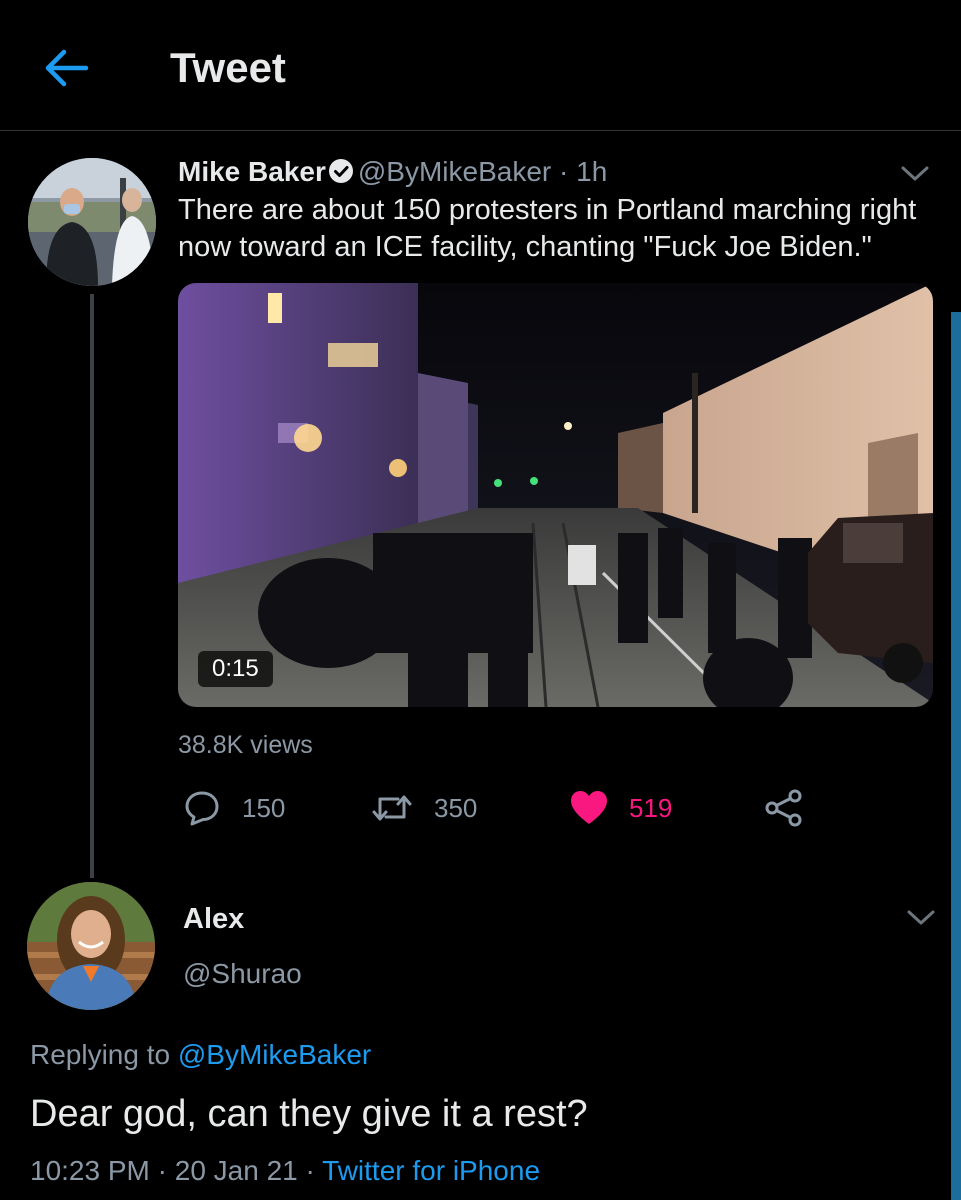  What do you see at coordinates (341, 175) in the screenshot?
I see `verified-badge-icon` at bounding box center [341, 175].